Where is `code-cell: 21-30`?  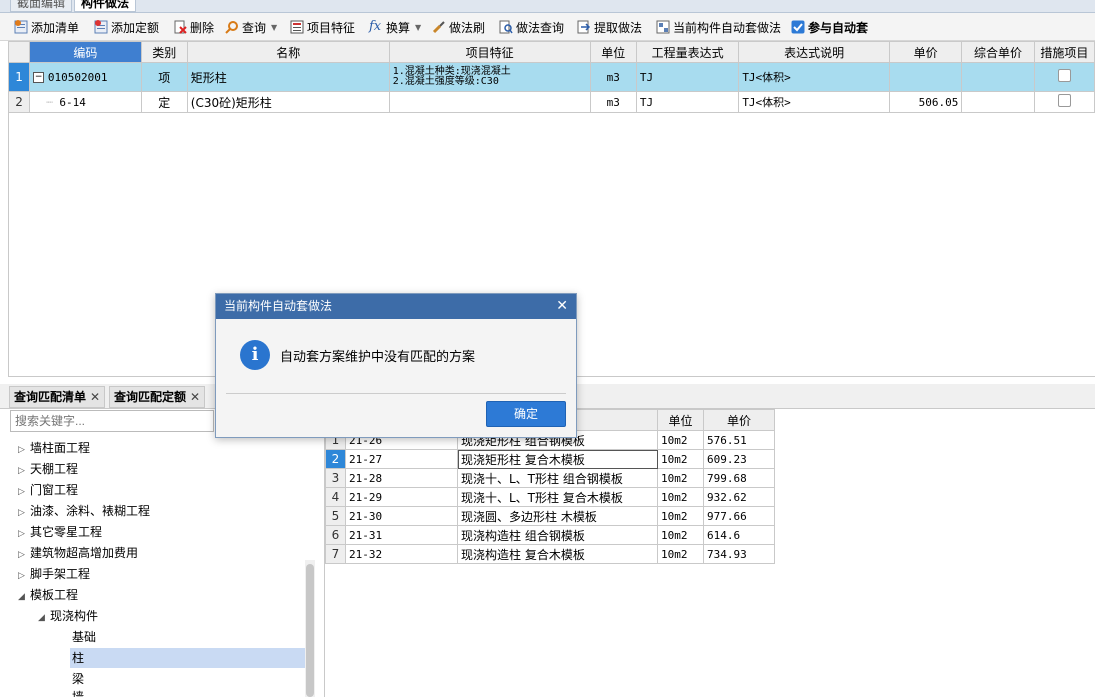 code-cell: 21-30 is located at coordinates (401, 516).